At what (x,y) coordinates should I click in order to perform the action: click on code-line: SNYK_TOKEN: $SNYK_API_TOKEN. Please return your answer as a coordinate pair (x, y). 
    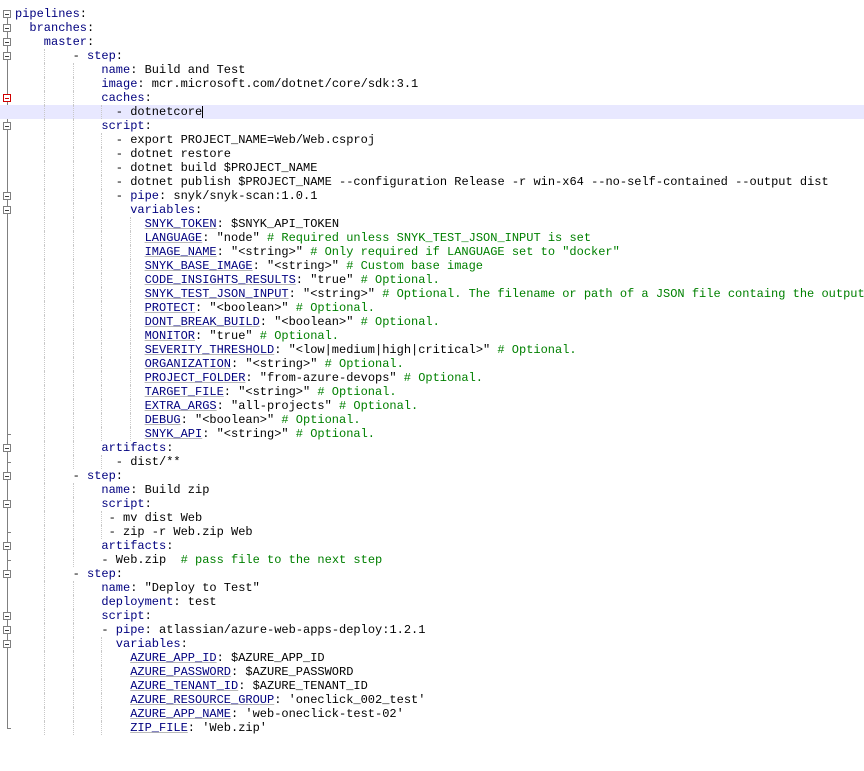
    Looking at the image, I should click on (432, 224).